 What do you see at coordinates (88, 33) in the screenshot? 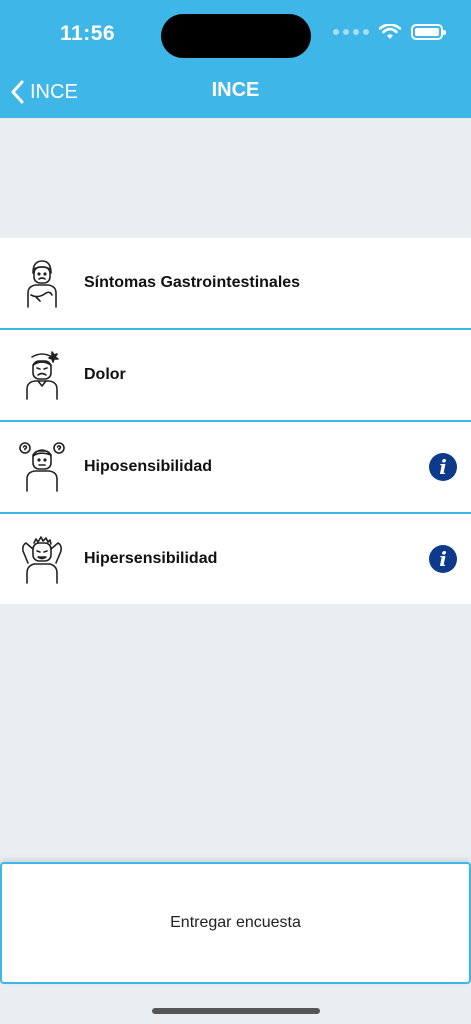
I see `status-time: 11:56` at bounding box center [88, 33].